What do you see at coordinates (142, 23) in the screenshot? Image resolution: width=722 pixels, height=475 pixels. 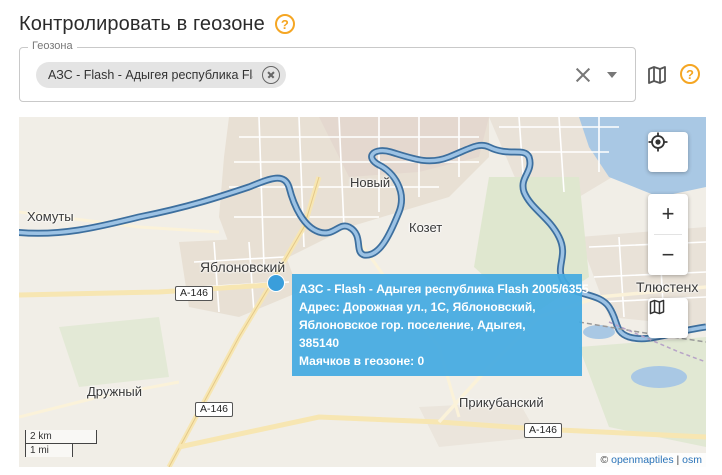 I see `page-title: Контролировать в геозоне` at bounding box center [142, 23].